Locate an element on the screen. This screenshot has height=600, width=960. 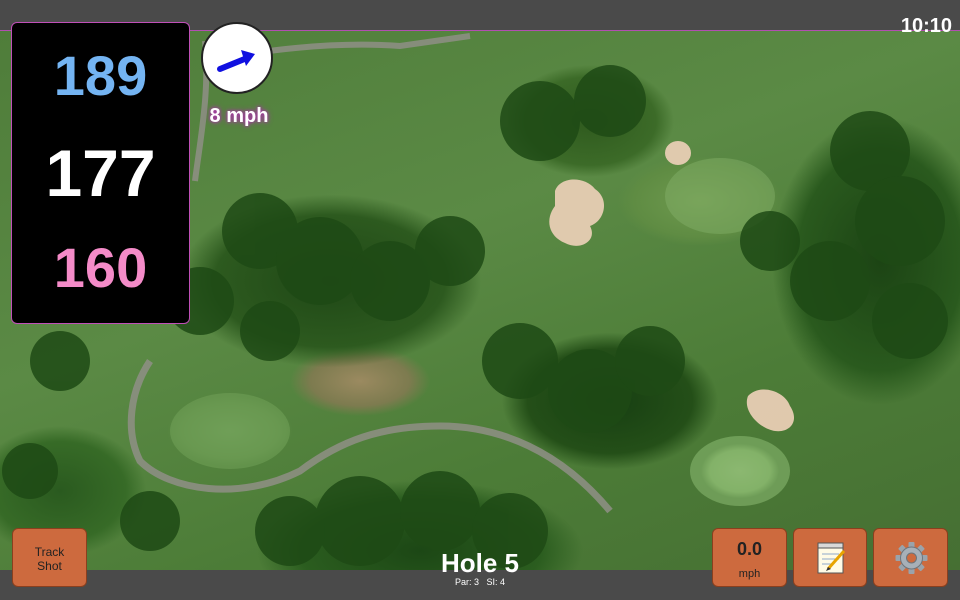
settings-button is located at coordinates (910, 557).